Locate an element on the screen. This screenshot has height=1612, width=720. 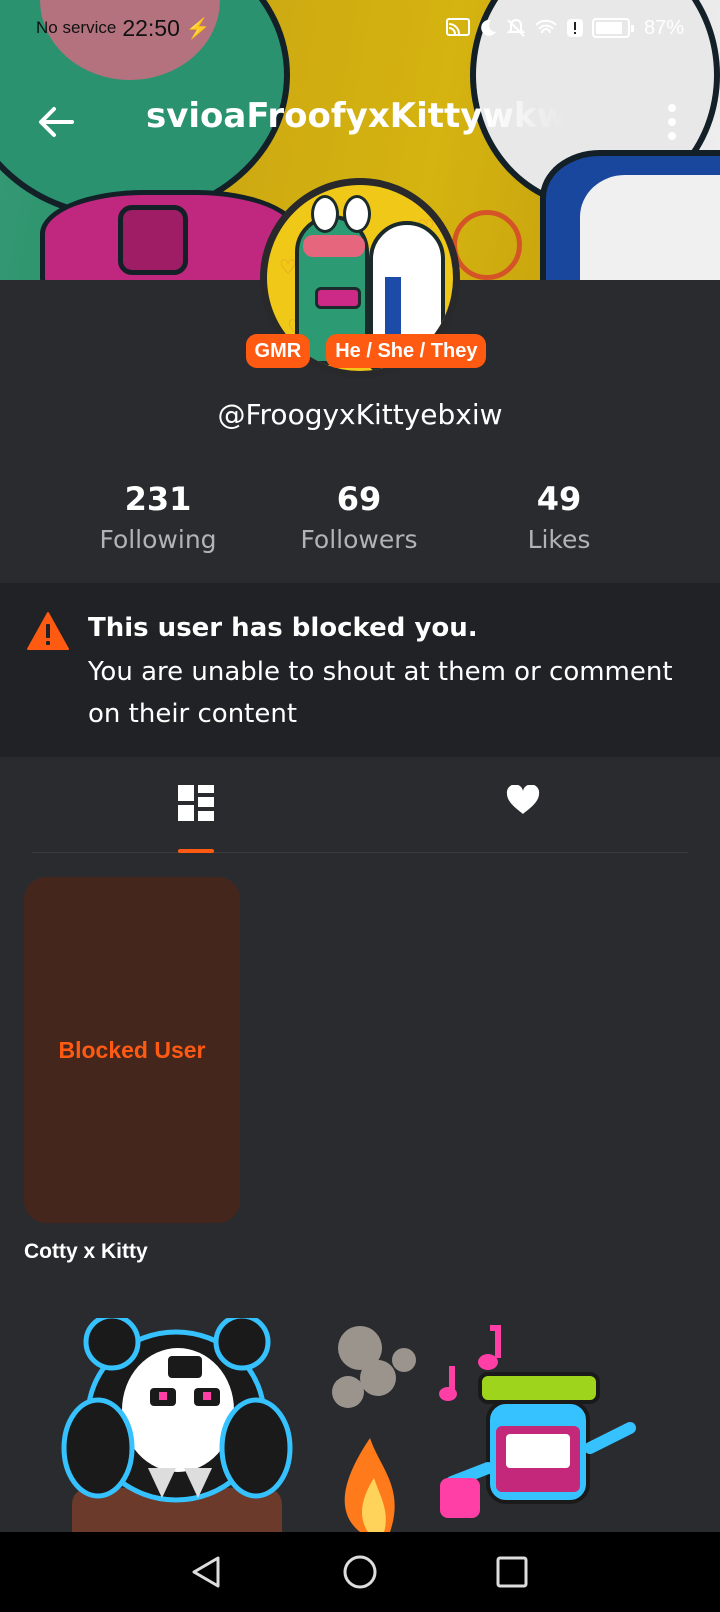
campfire-icon is located at coordinates (374, 1429).